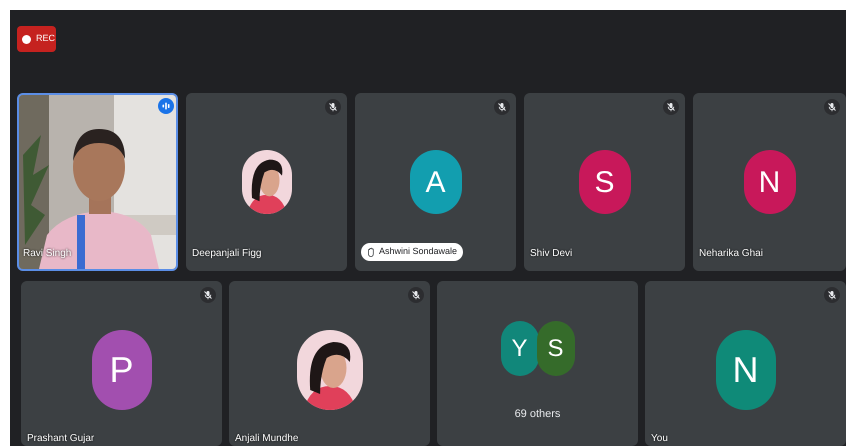 Image resolution: width=846 pixels, height=446 pixels. Describe the element at coordinates (227, 254) in the screenshot. I see `participant-name: Deepanjali Figg` at that location.